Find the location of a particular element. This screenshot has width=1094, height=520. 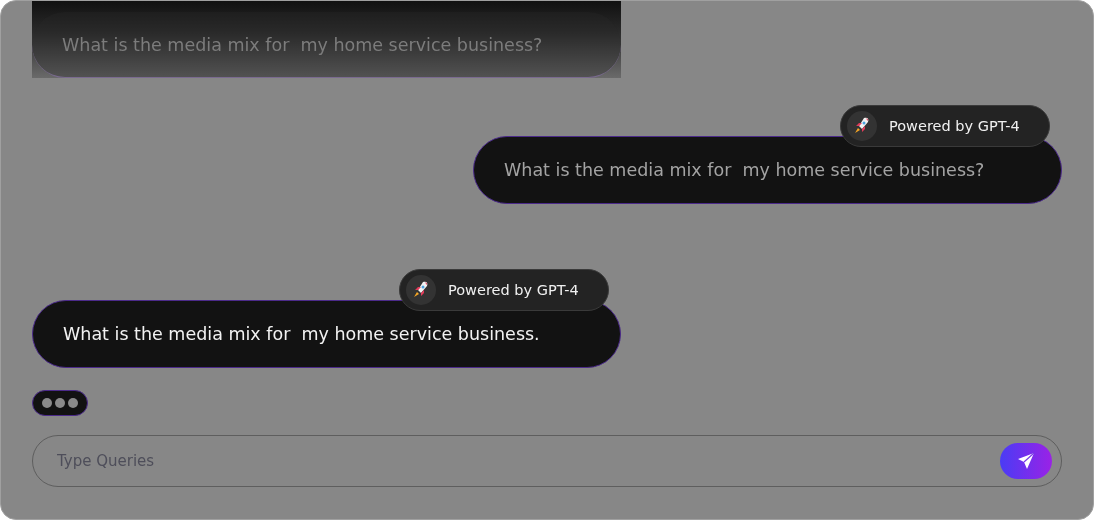

send-button is located at coordinates (1026, 461).